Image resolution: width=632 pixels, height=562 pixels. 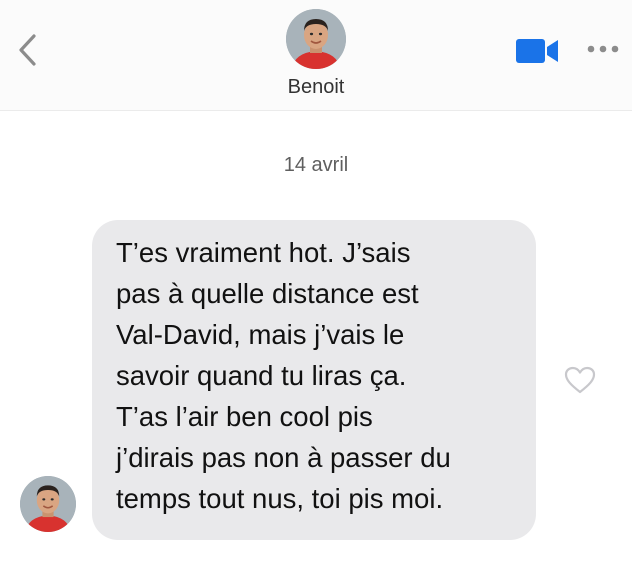 What do you see at coordinates (283, 457) in the screenshot?
I see `message-line: j’dirais pas non à passer du` at bounding box center [283, 457].